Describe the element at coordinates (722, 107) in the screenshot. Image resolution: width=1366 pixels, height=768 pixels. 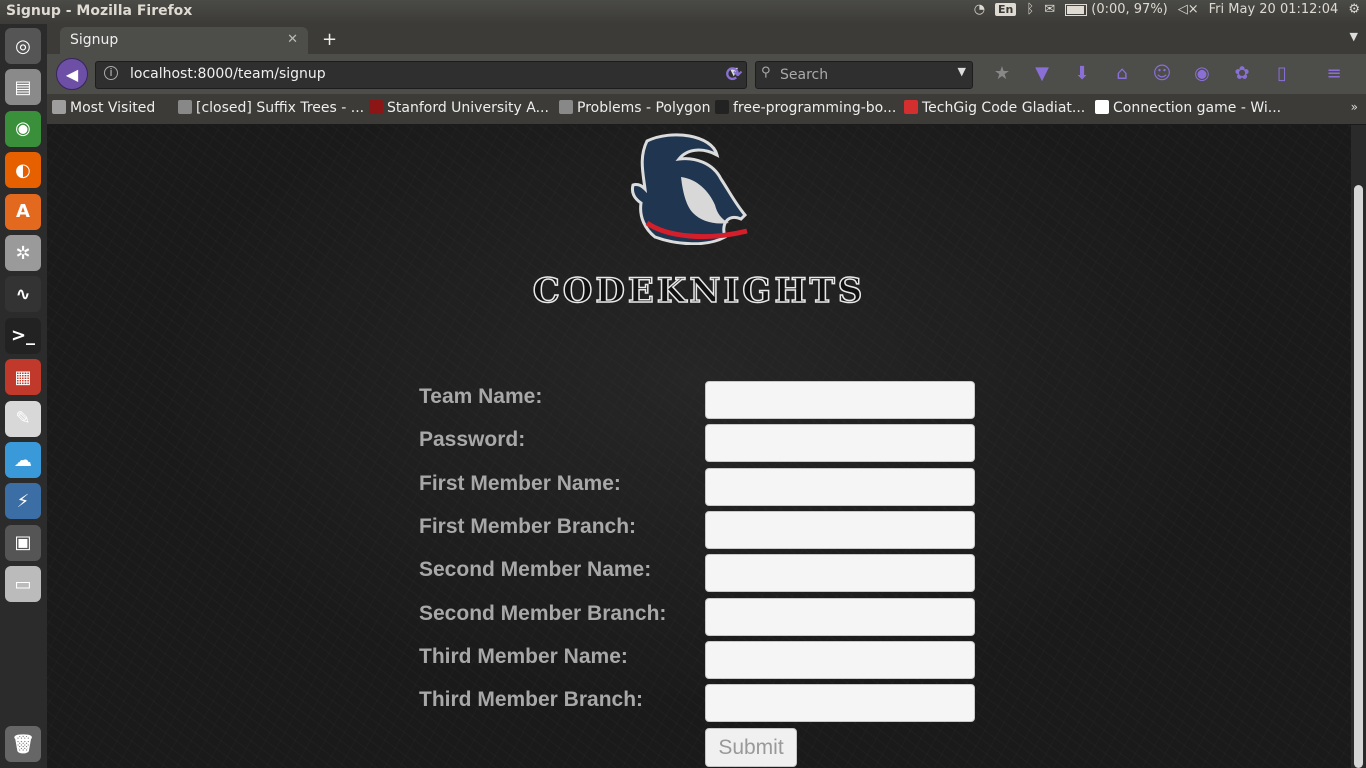
I see `github-icon` at that location.